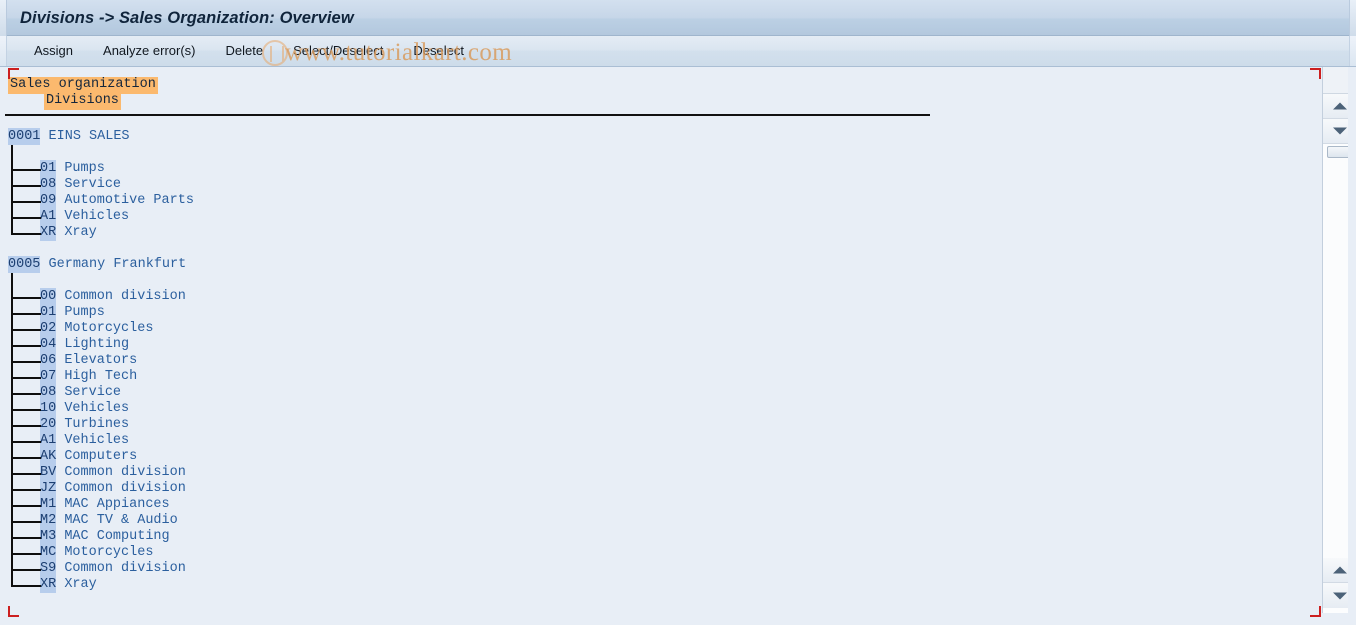  I want to click on division-node: 20 Turbines, so click(97, 424).